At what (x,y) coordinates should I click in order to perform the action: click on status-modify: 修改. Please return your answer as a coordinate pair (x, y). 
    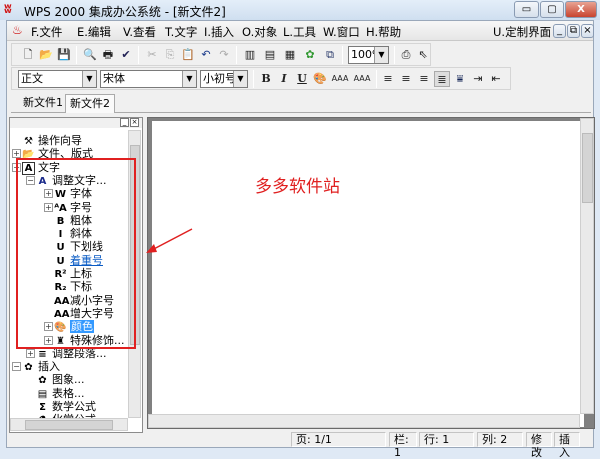
    Looking at the image, I should click on (539, 445).